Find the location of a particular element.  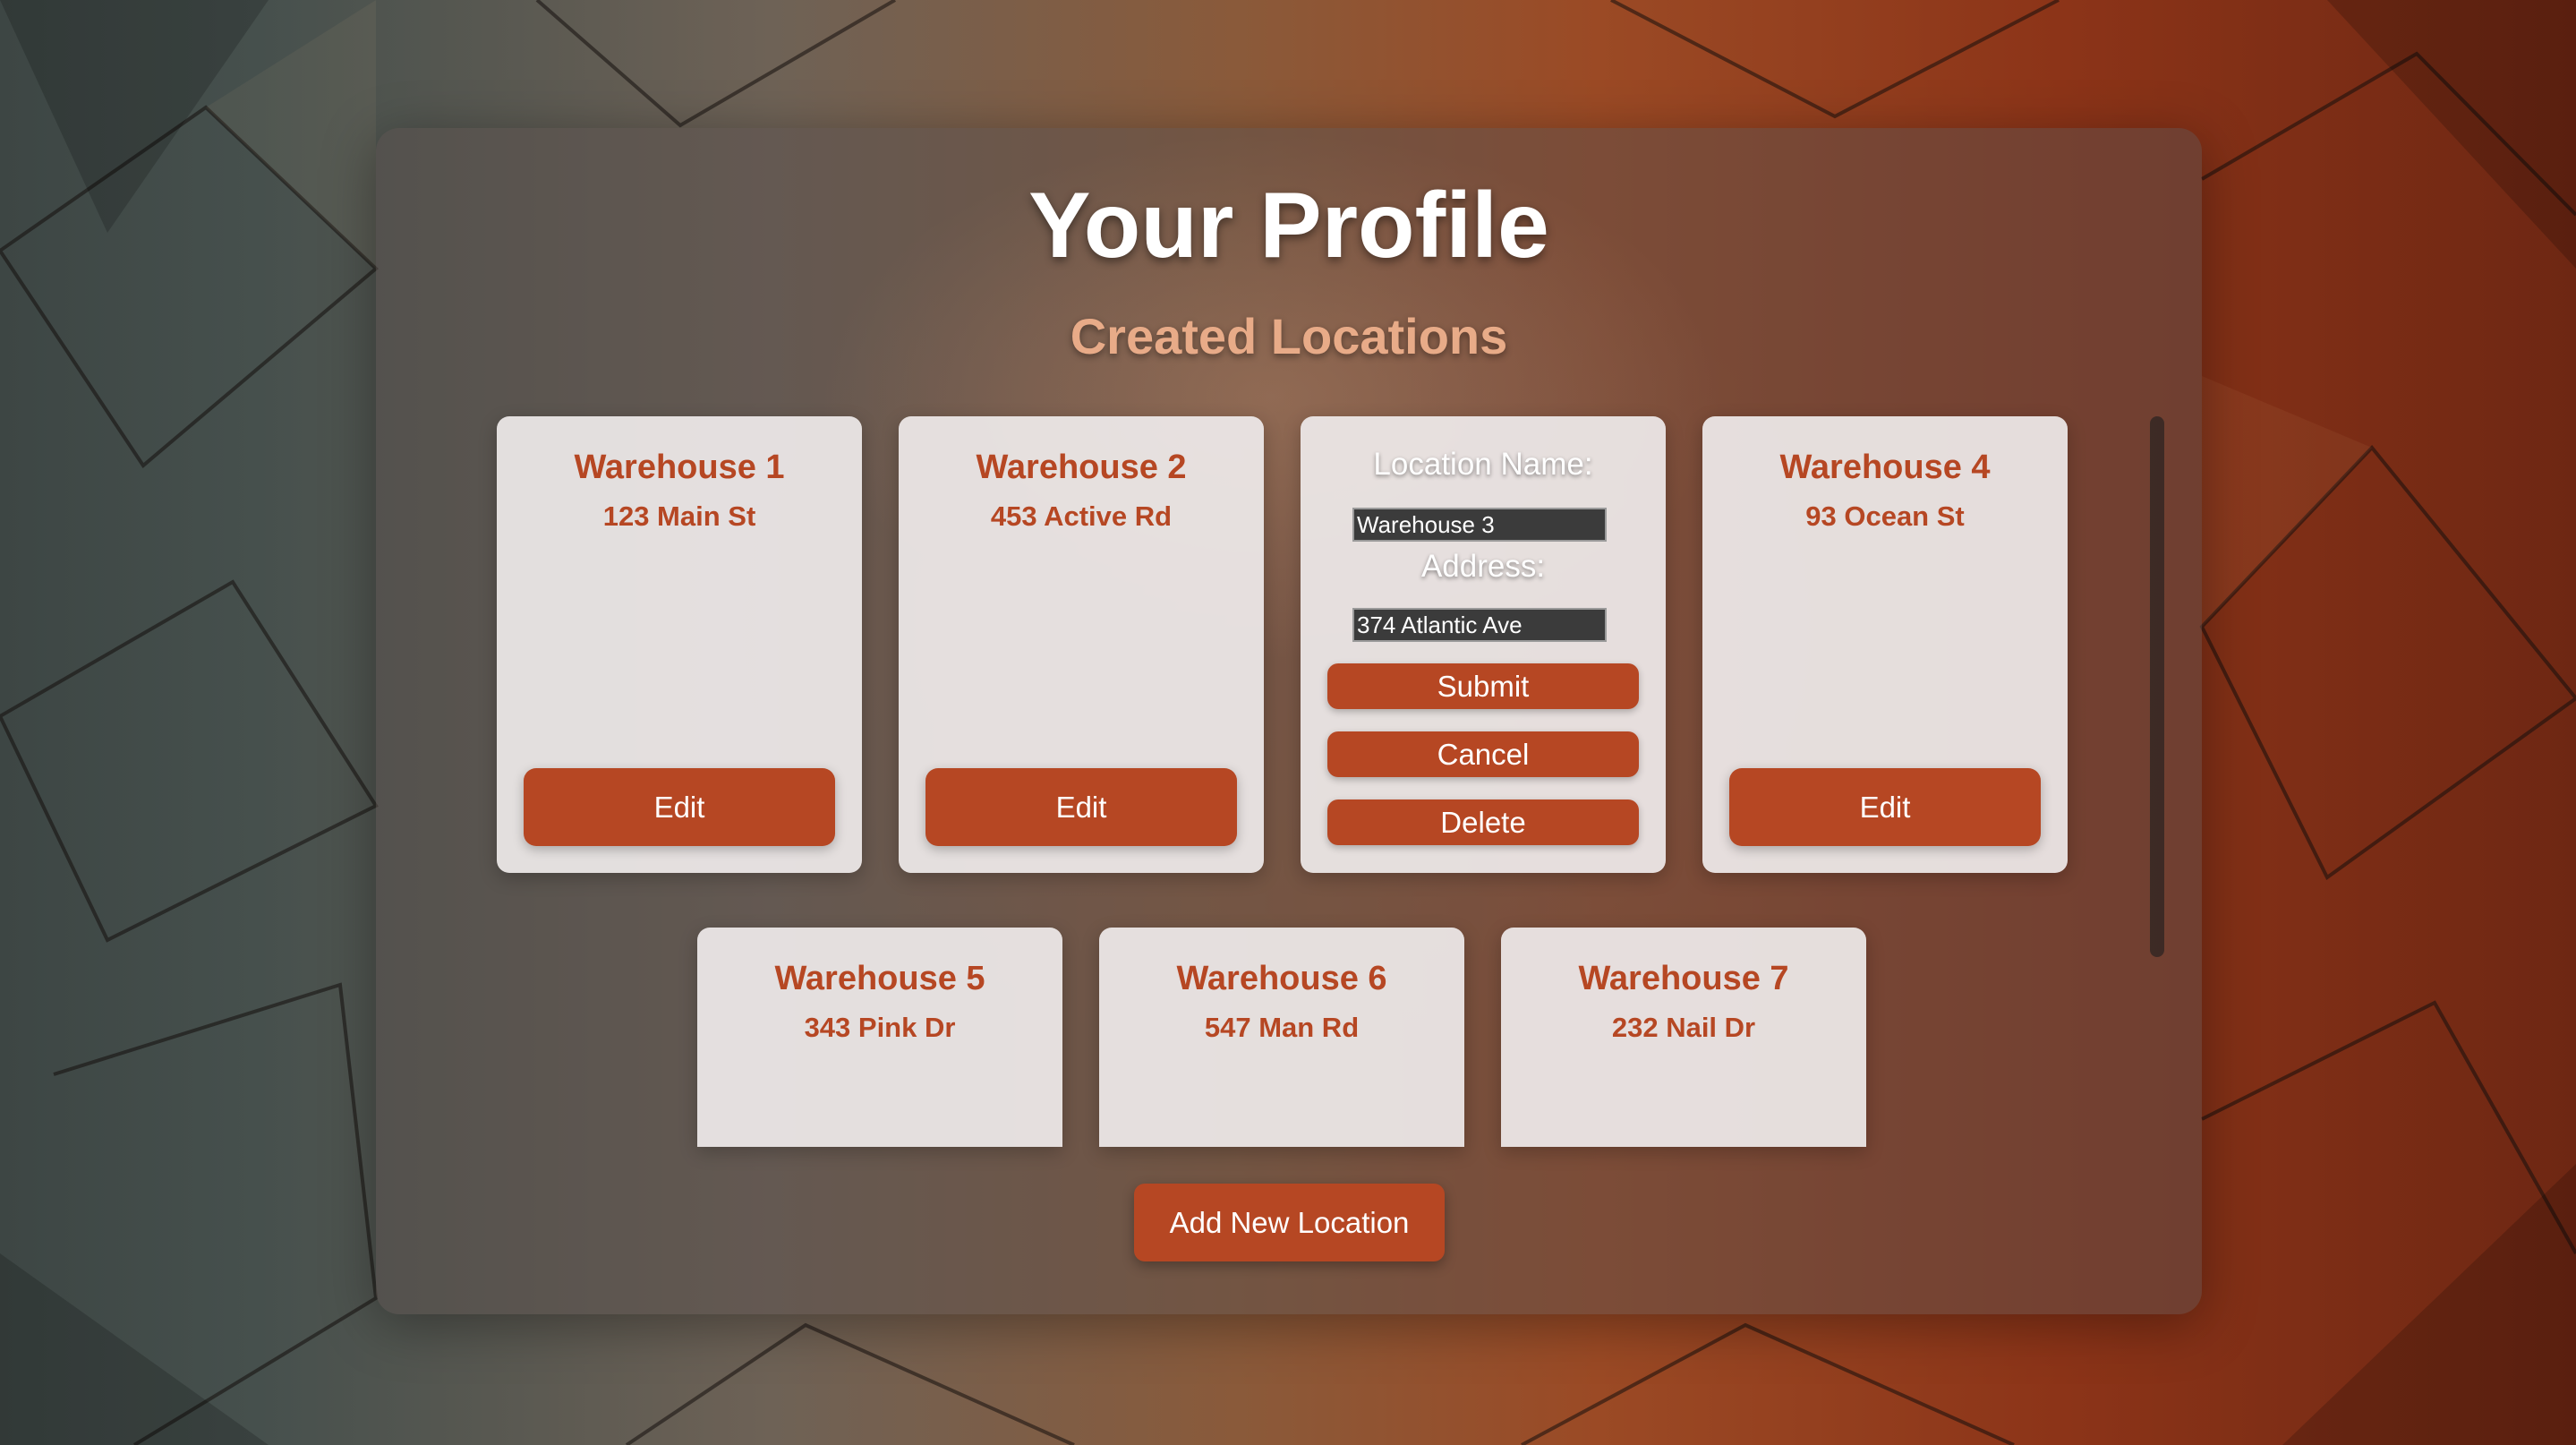

add-new-location-button: Add New Location is located at coordinates (1289, 1222).